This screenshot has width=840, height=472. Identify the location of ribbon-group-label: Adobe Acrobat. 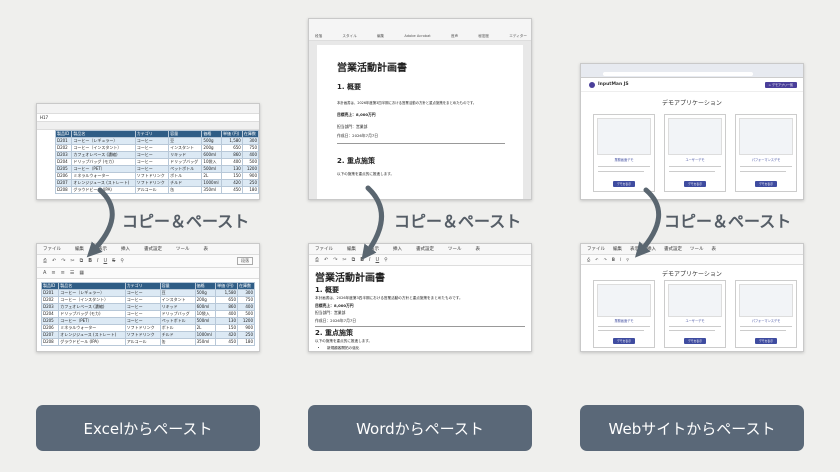
(417, 36).